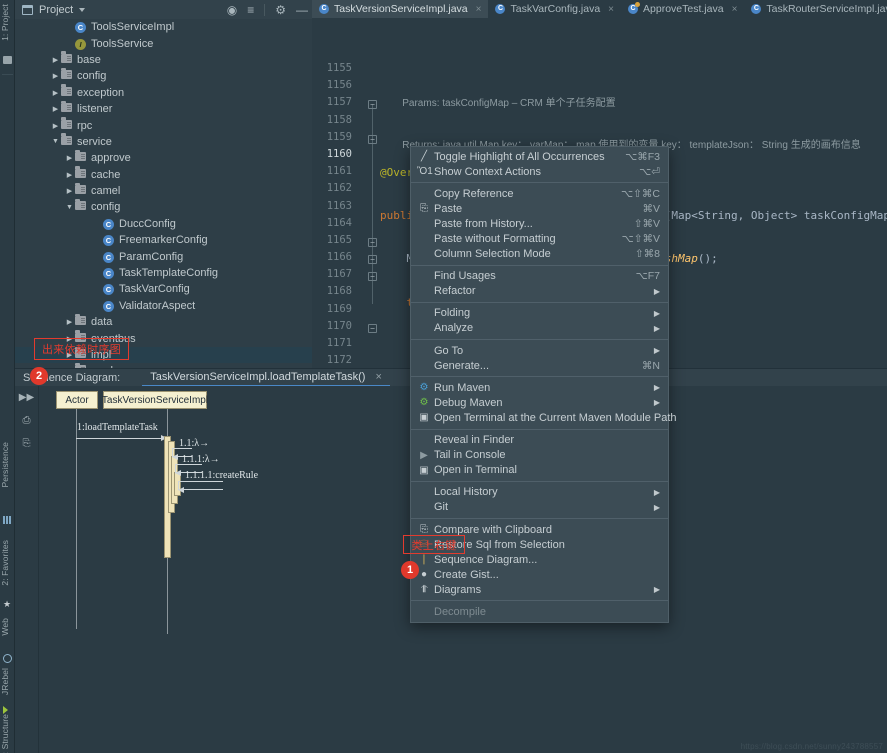 The height and width of the screenshot is (753, 887). I want to click on menu-item: ⎘ Paste ⌘V, so click(539, 208).